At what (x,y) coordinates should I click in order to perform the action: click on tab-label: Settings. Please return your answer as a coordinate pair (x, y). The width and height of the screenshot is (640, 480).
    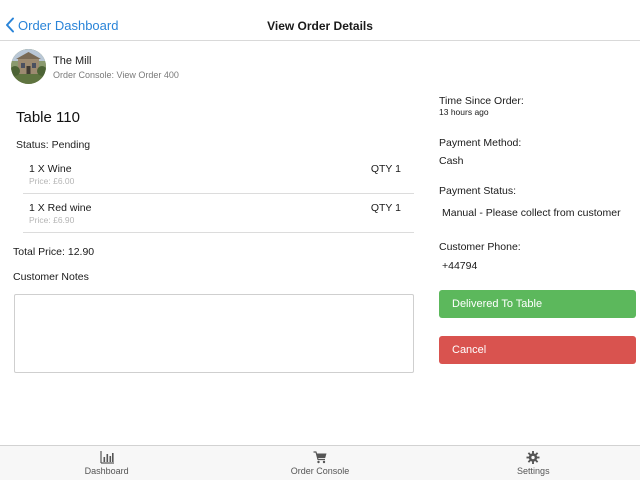
    Looking at the image, I should click on (533, 471).